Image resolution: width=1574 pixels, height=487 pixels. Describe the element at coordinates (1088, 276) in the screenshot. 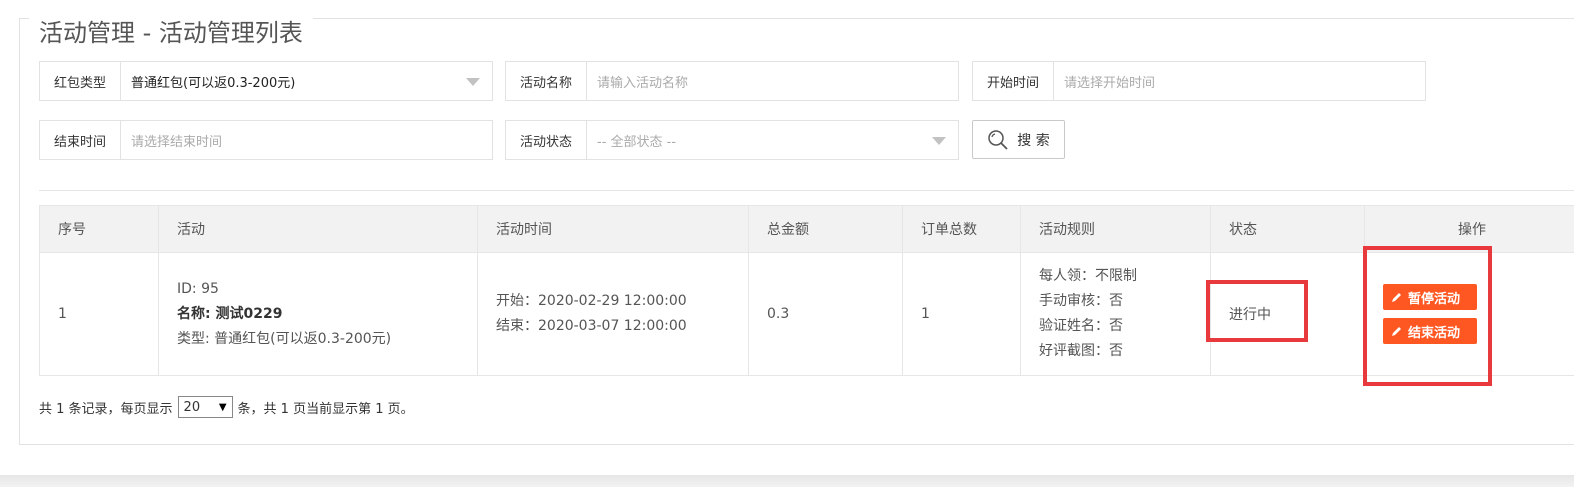

I see `rule-per-person: 每人领：不限制` at that location.